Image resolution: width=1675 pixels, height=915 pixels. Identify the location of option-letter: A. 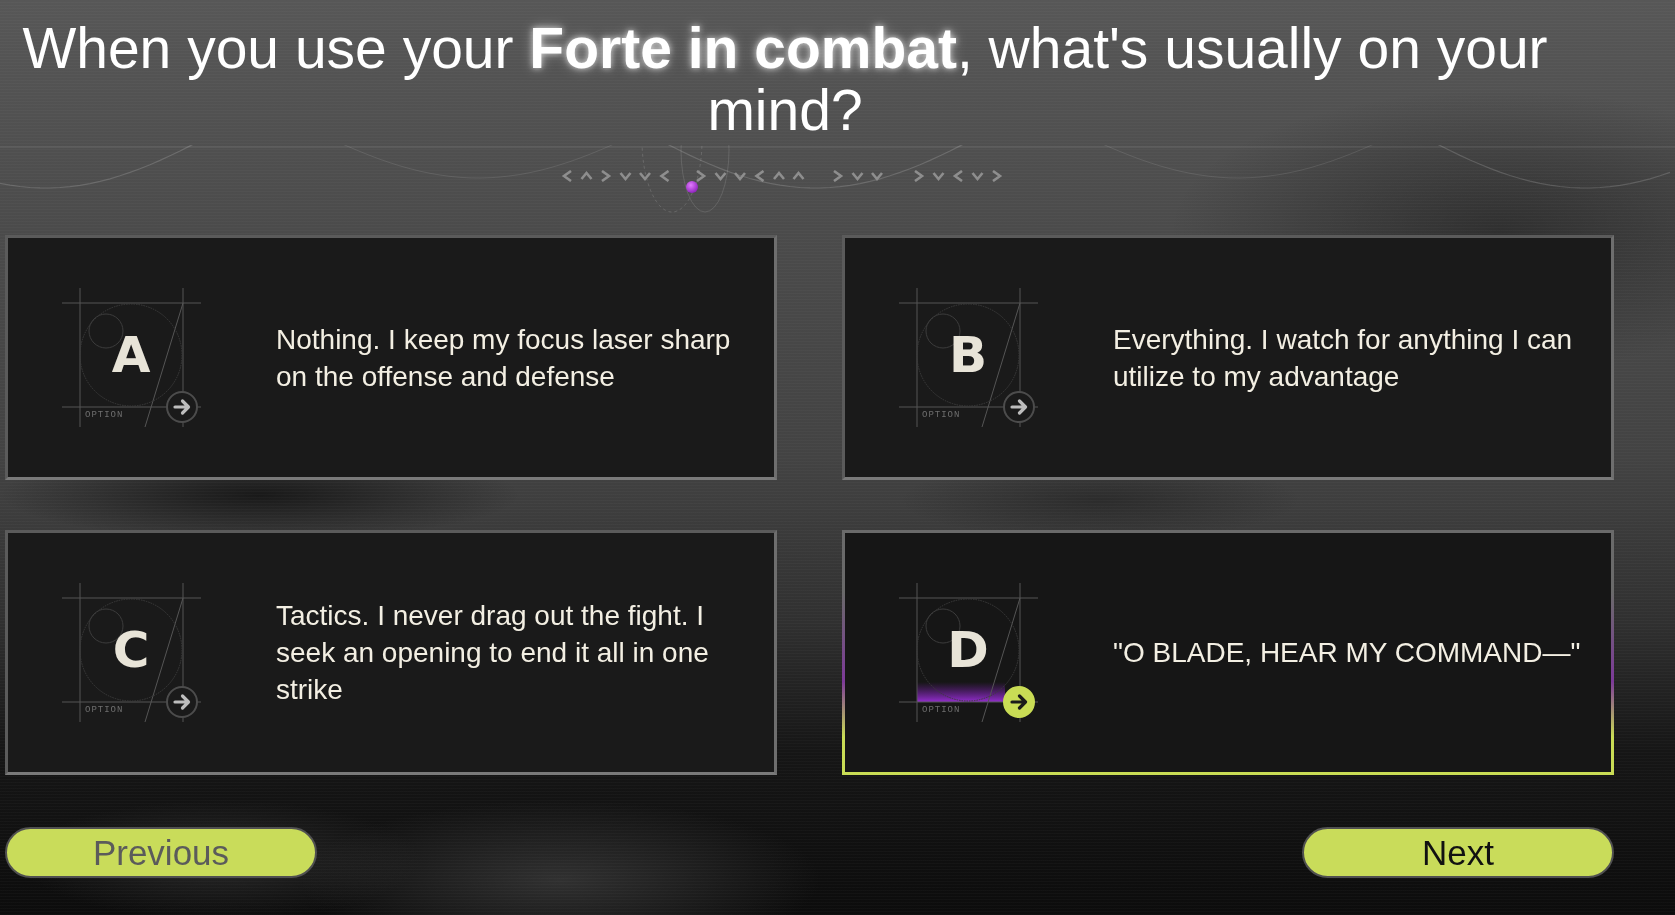
(131, 354).